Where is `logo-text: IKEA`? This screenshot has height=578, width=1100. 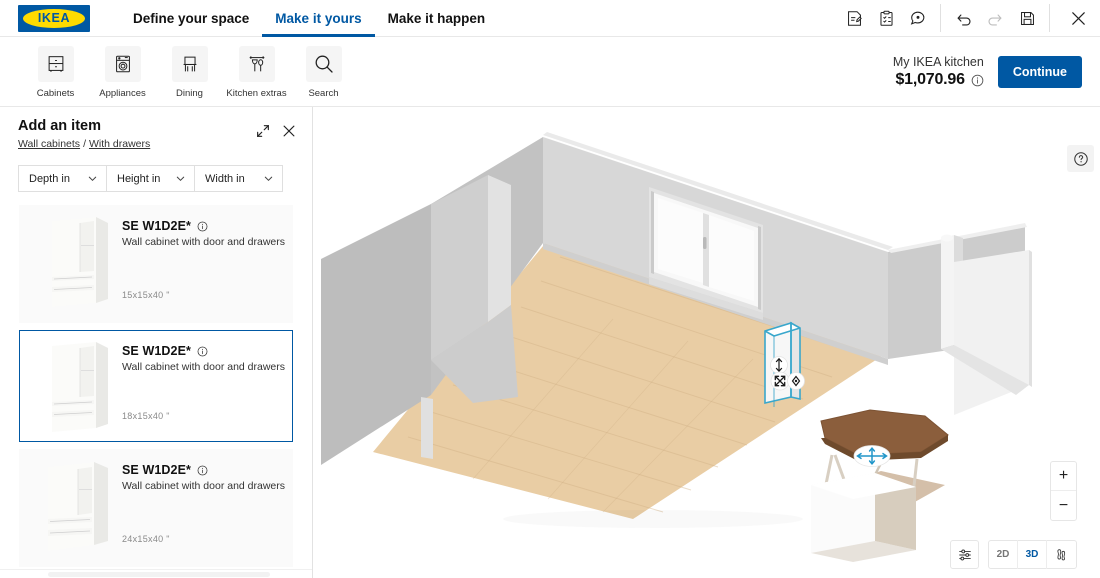
logo-text: IKEA is located at coordinates (54, 17).